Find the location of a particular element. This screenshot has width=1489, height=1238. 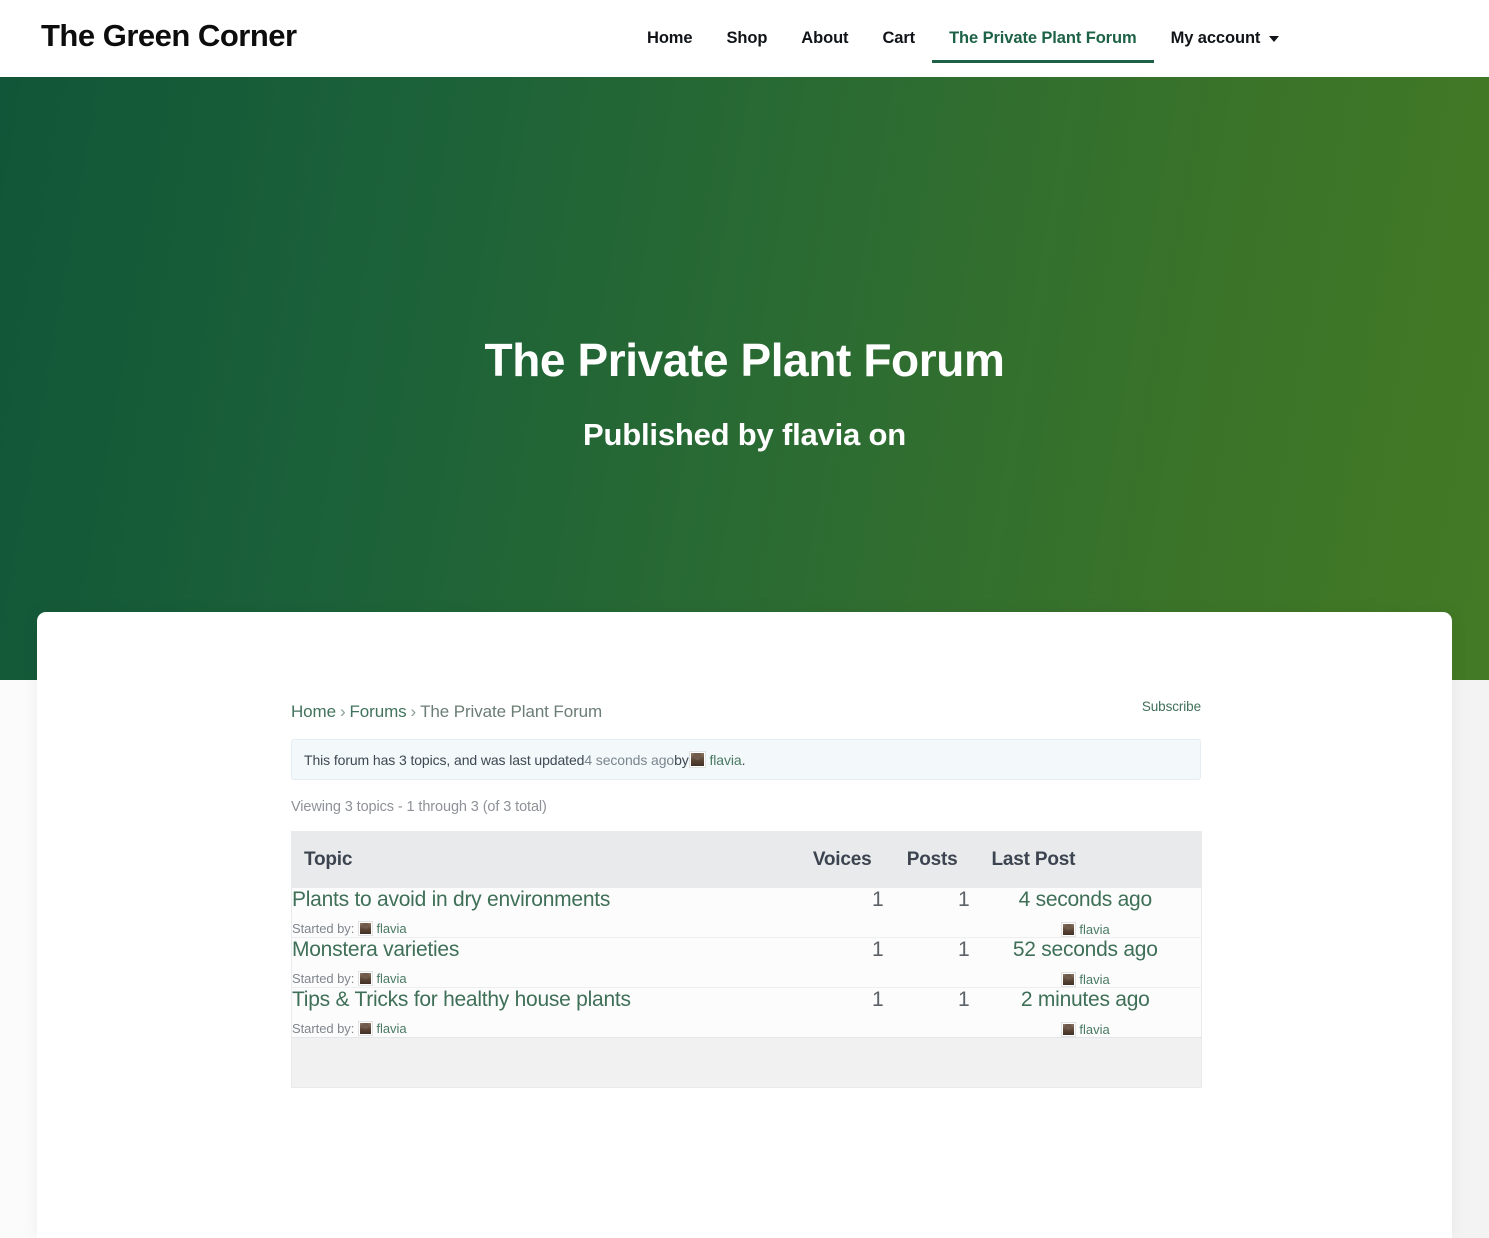

nav-item-shop: Shop is located at coordinates (746, 38).